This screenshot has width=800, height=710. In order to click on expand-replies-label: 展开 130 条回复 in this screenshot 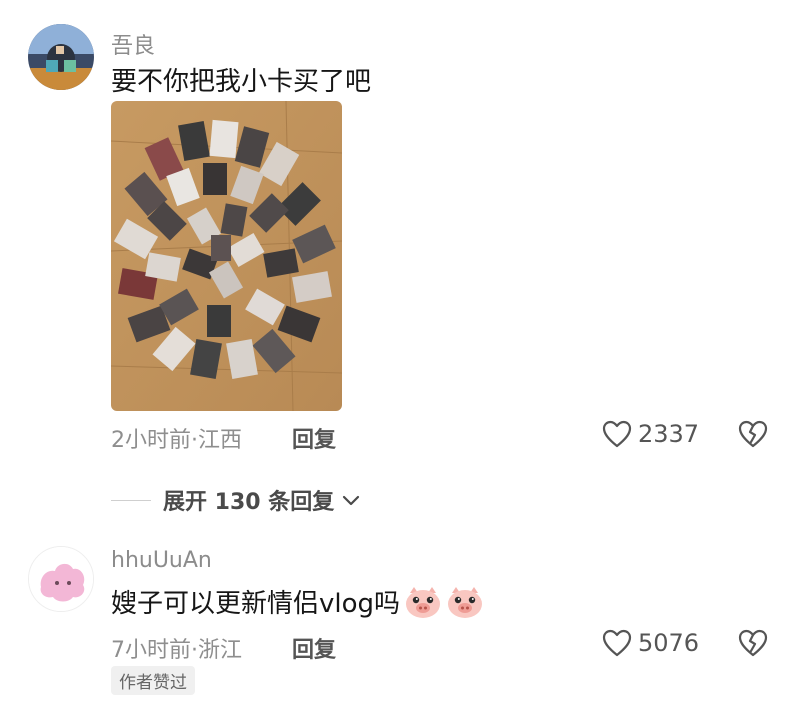, I will do `click(249, 502)`.